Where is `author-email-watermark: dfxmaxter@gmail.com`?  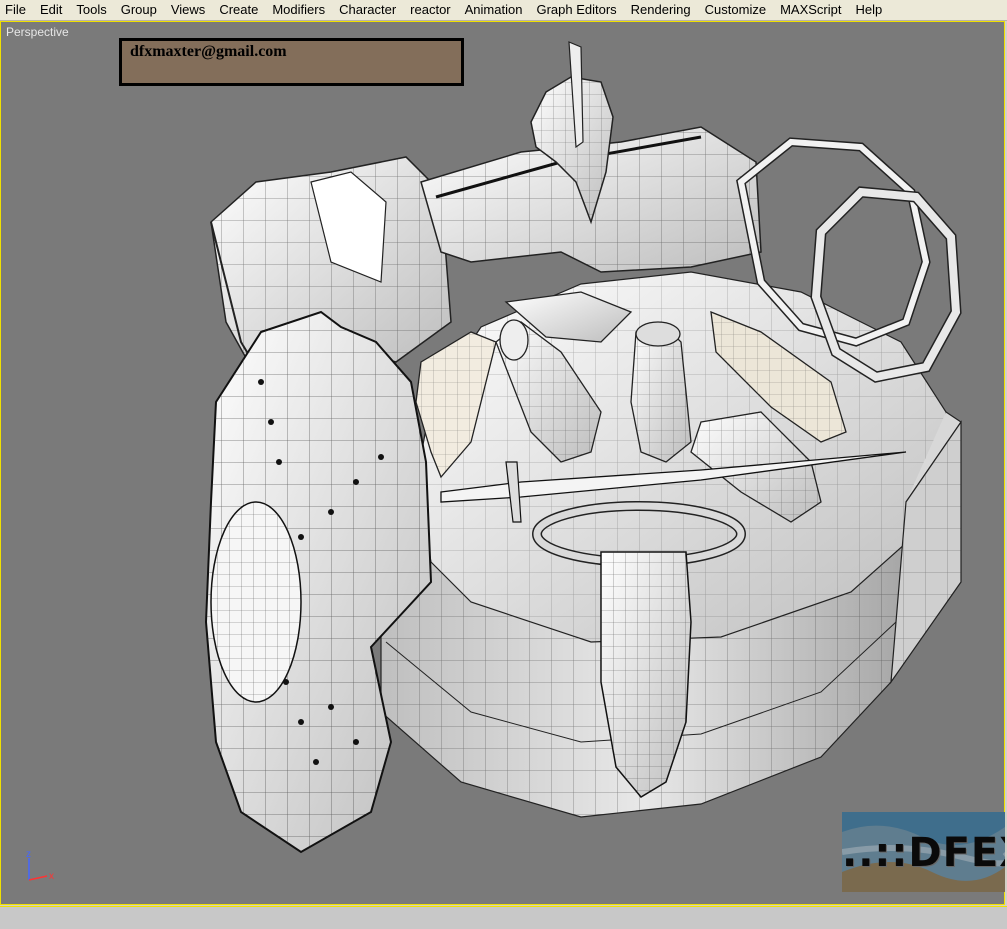
author-email-watermark: dfxmaxter@gmail.com is located at coordinates (291, 62).